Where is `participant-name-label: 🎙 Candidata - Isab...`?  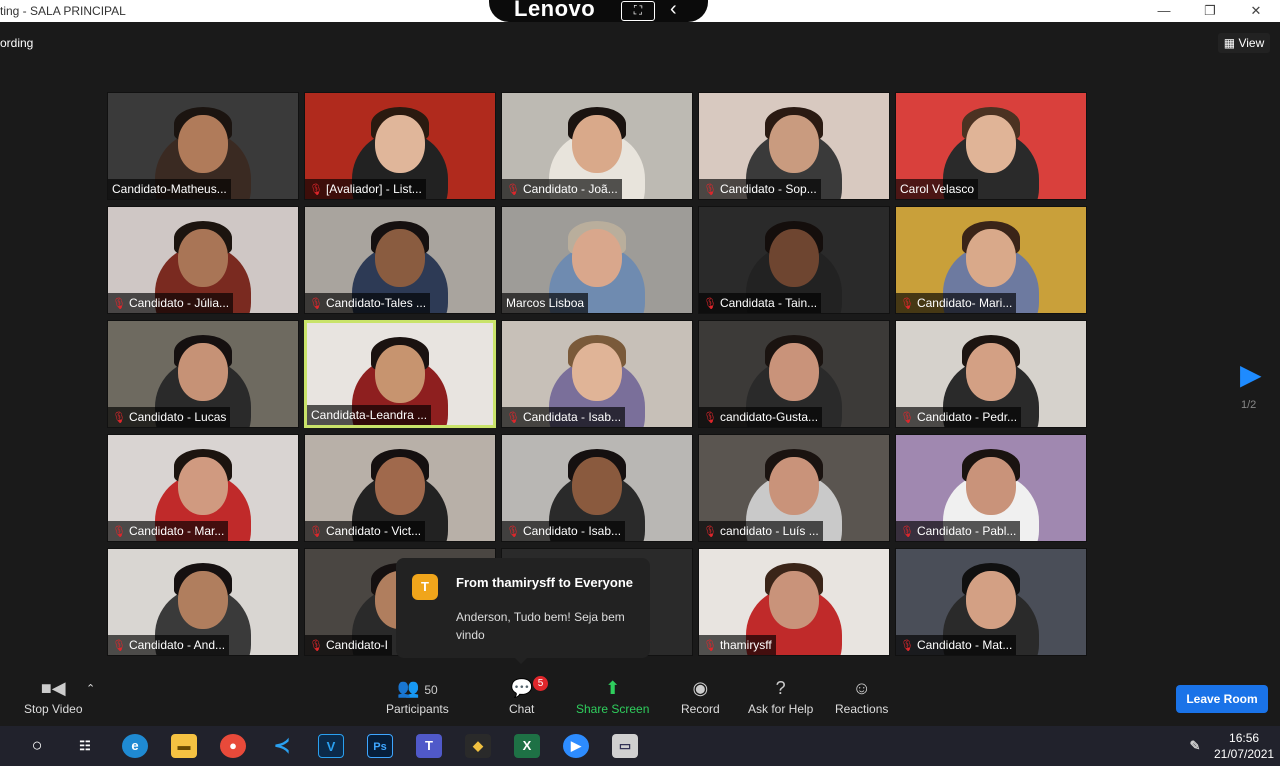 participant-name-label: 🎙 Candidata - Isab... is located at coordinates (564, 417).